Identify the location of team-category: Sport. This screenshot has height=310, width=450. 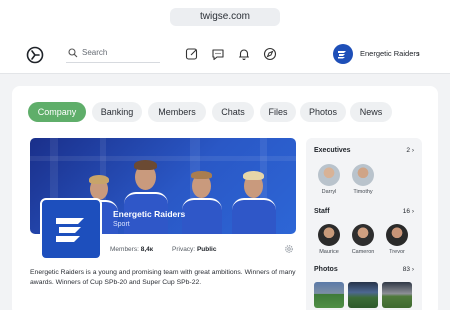
(121, 224).